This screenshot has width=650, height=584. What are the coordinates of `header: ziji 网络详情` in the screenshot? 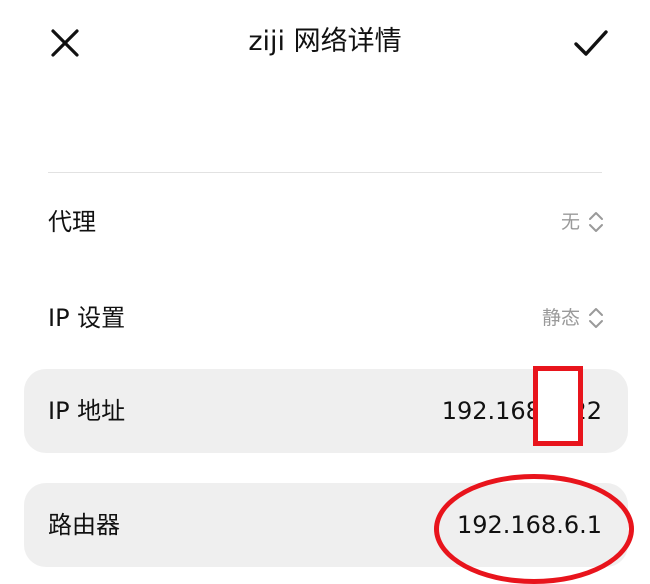 It's located at (325, 42).